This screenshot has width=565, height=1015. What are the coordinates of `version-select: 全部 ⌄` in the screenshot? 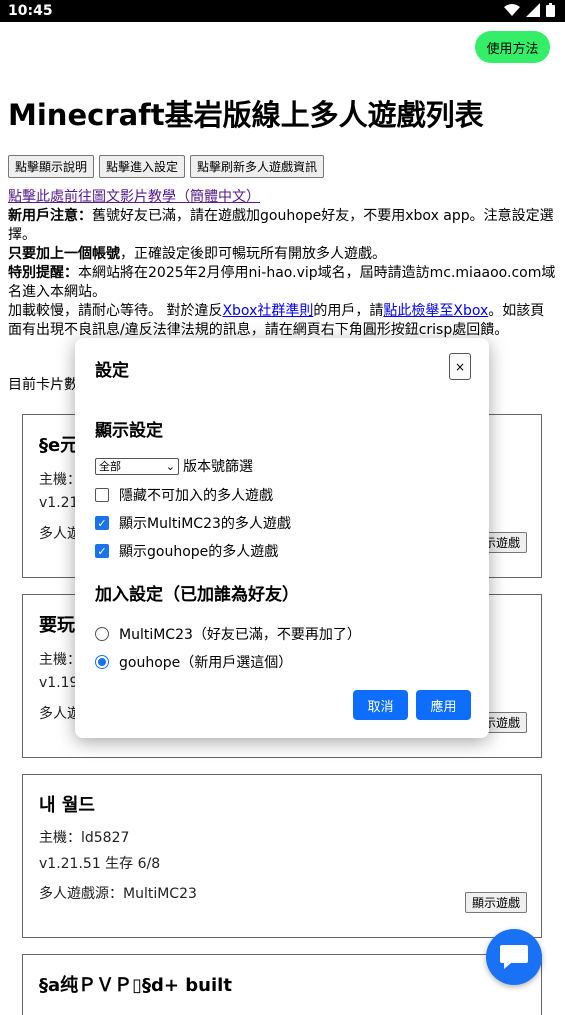 It's located at (137, 466).